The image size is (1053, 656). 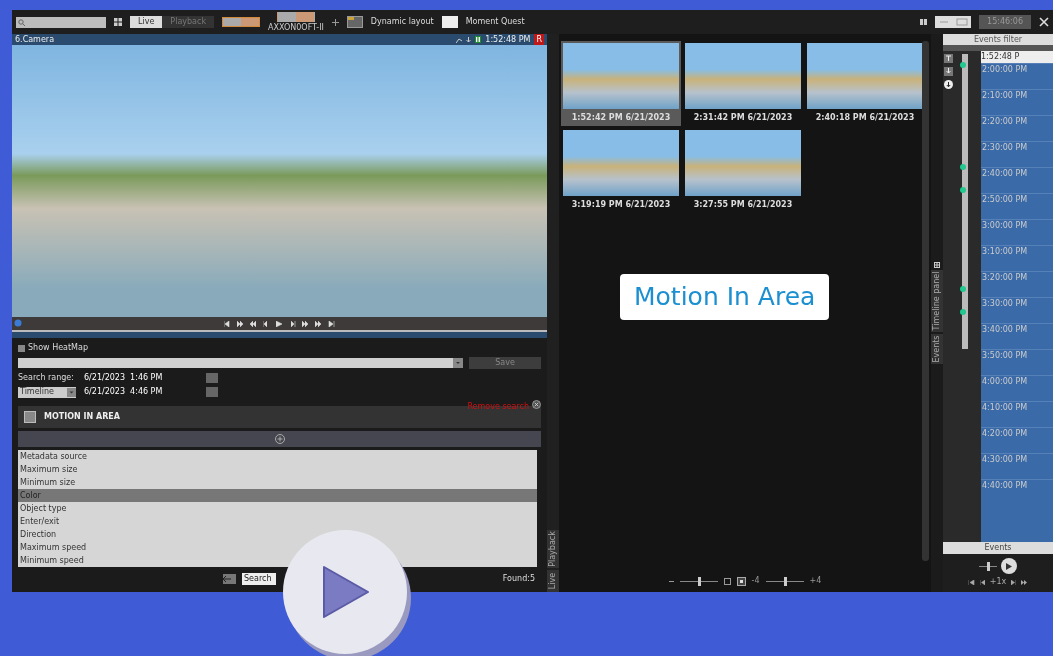 I want to click on result-card: 3:19:19 PM 6/21/2023, so click(x=621, y=170).